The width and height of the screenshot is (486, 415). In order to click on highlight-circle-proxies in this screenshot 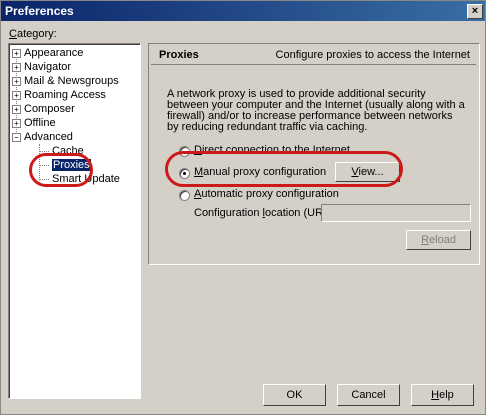, I will do `click(61, 170)`.